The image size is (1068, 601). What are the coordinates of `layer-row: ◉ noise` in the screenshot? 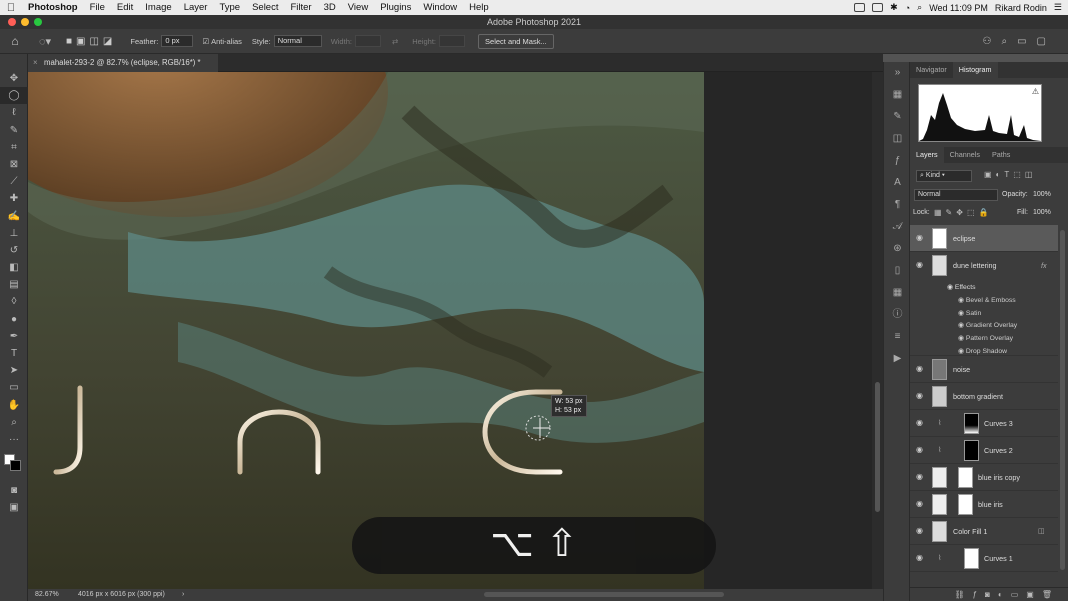 It's located at (984, 369).